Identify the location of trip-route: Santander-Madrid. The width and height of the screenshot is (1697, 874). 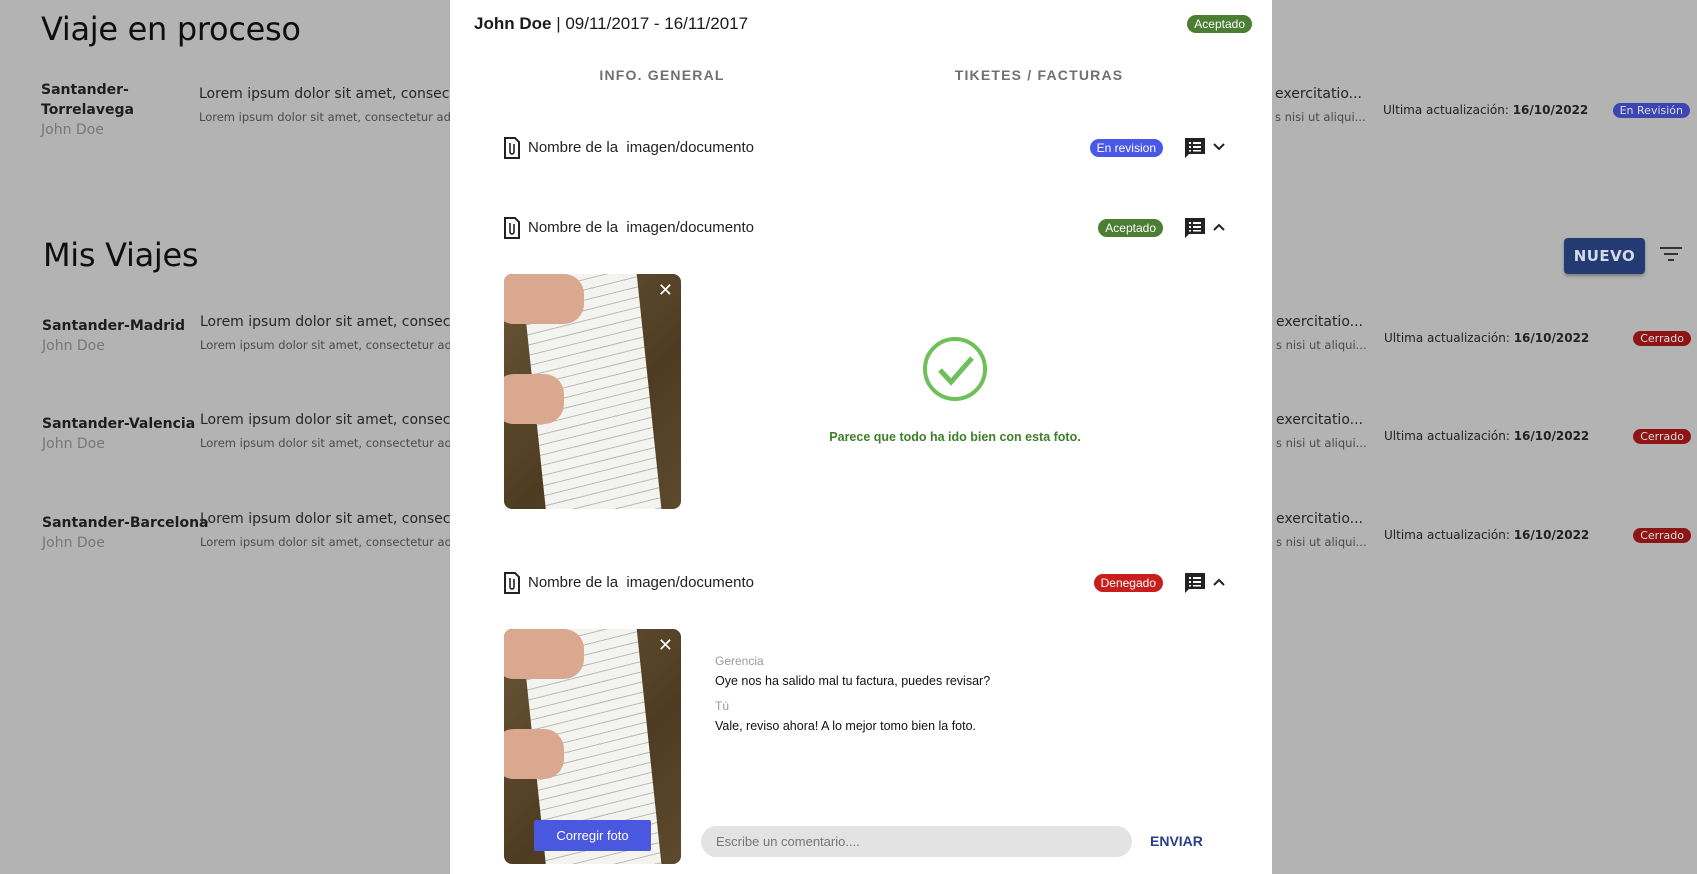
(113, 326).